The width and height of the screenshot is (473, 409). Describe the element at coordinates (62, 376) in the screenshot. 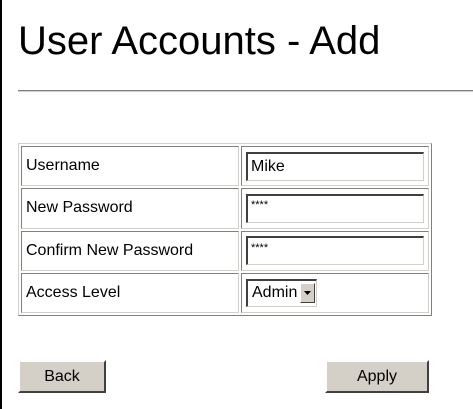

I see `back-button: Back` at that location.